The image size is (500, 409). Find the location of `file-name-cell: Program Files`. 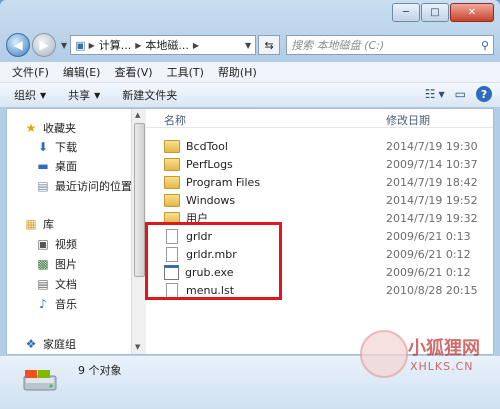

file-name-cell: Program Files is located at coordinates (212, 182).